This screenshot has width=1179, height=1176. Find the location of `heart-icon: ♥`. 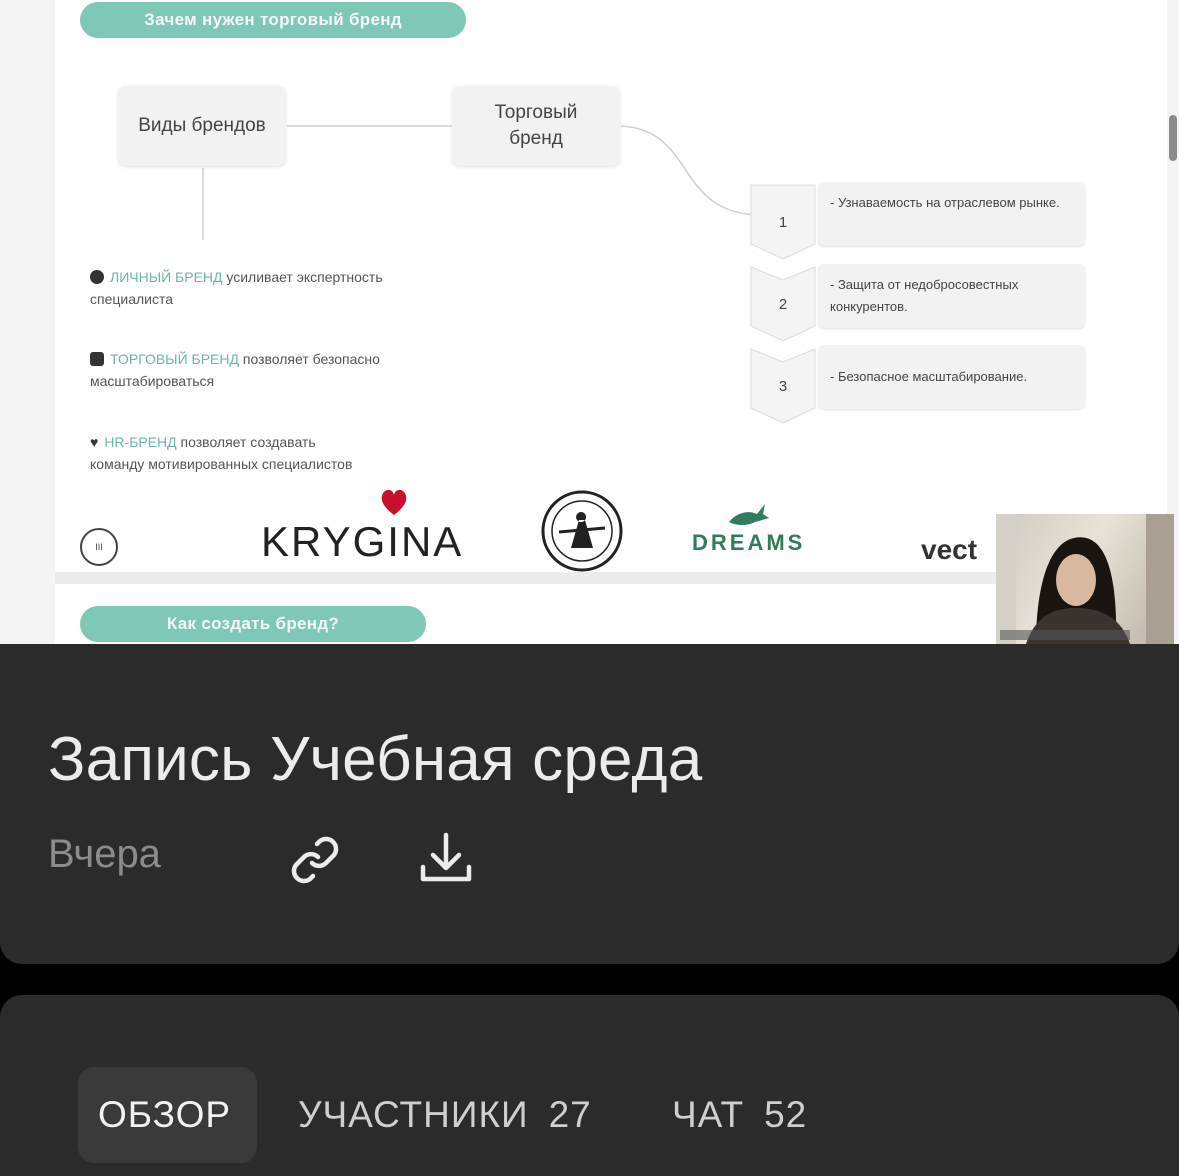

heart-icon: ♥ is located at coordinates (94, 442).